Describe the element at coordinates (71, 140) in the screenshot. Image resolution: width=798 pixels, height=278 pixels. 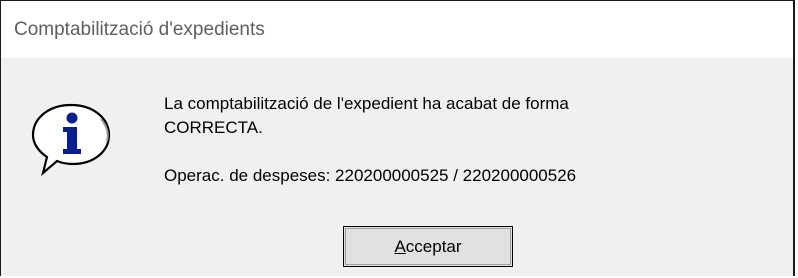
I see `info-icon` at that location.